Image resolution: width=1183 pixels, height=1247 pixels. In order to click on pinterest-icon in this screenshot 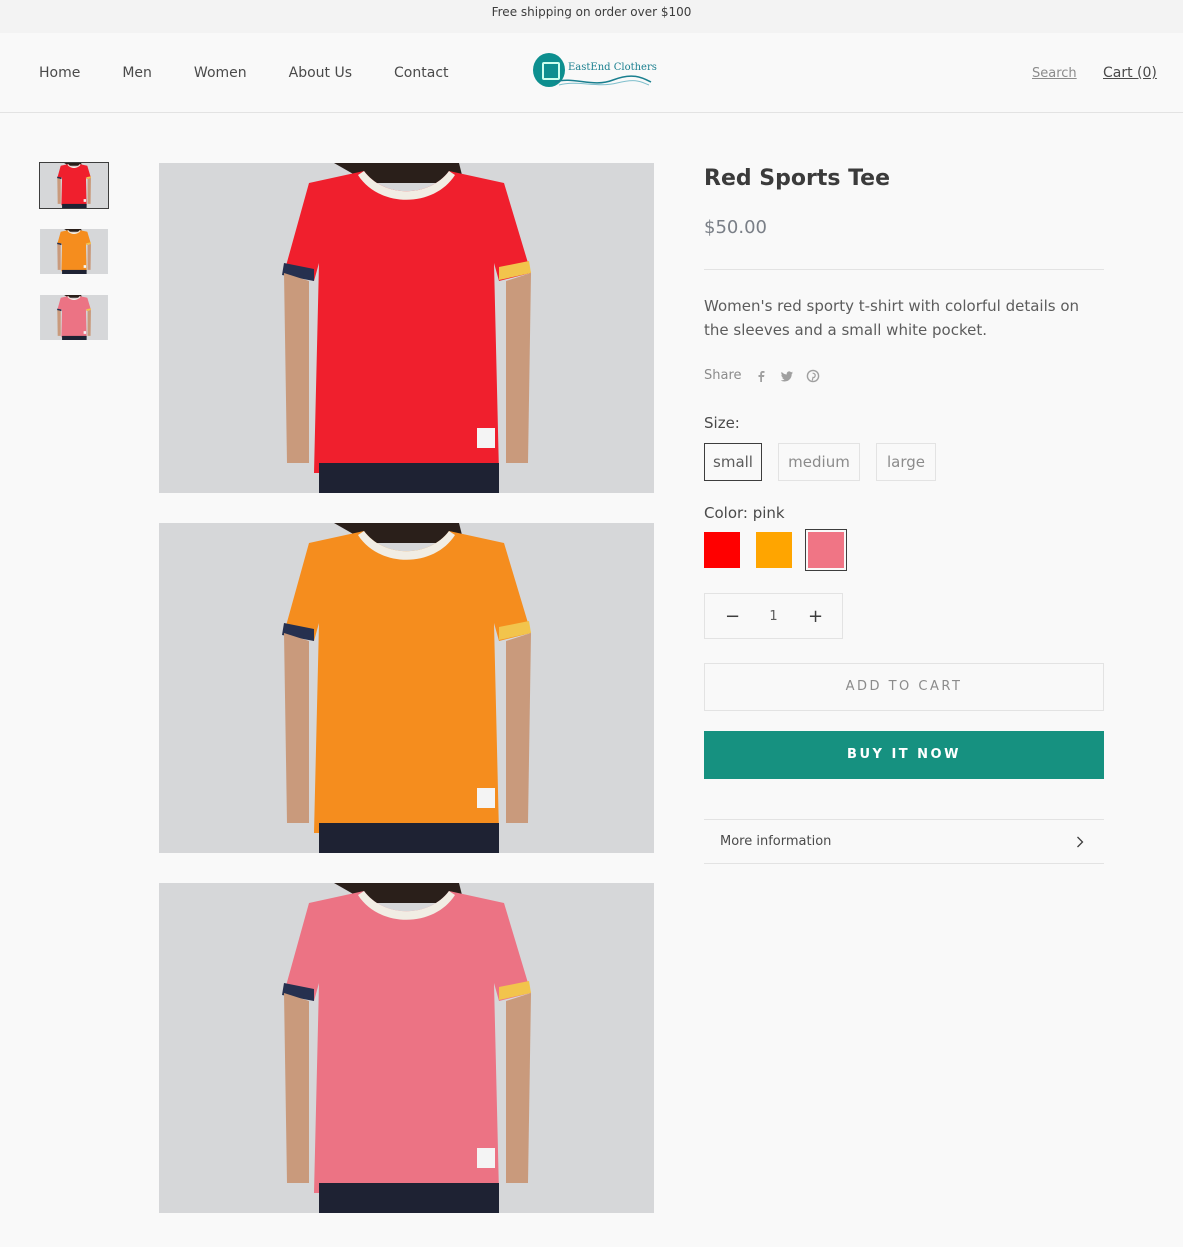, I will do `click(813, 376)`.